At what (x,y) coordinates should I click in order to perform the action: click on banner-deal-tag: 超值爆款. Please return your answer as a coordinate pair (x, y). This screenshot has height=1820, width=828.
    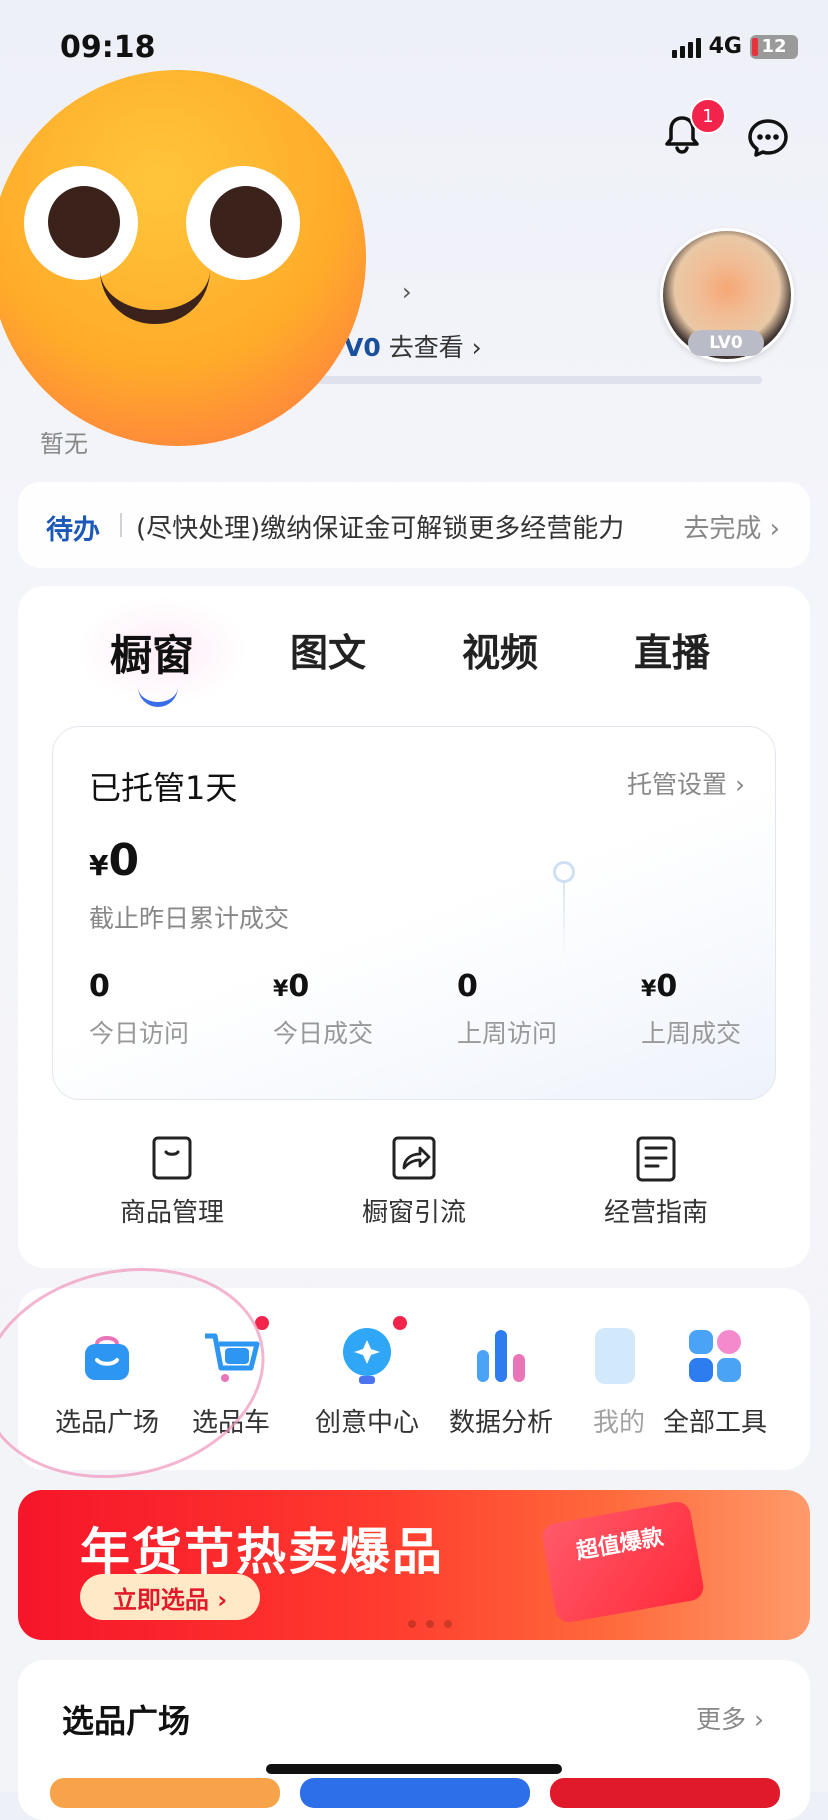
    Looking at the image, I should click on (623, 1562).